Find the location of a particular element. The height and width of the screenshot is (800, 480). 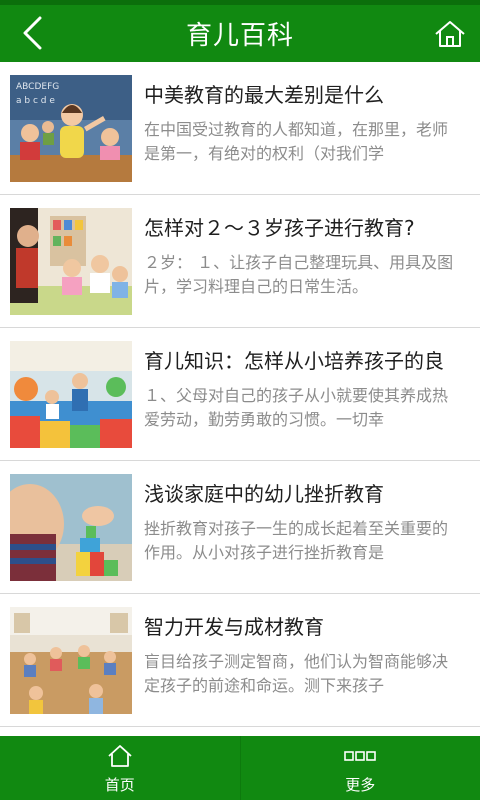

more-dots-icon is located at coordinates (360, 755).